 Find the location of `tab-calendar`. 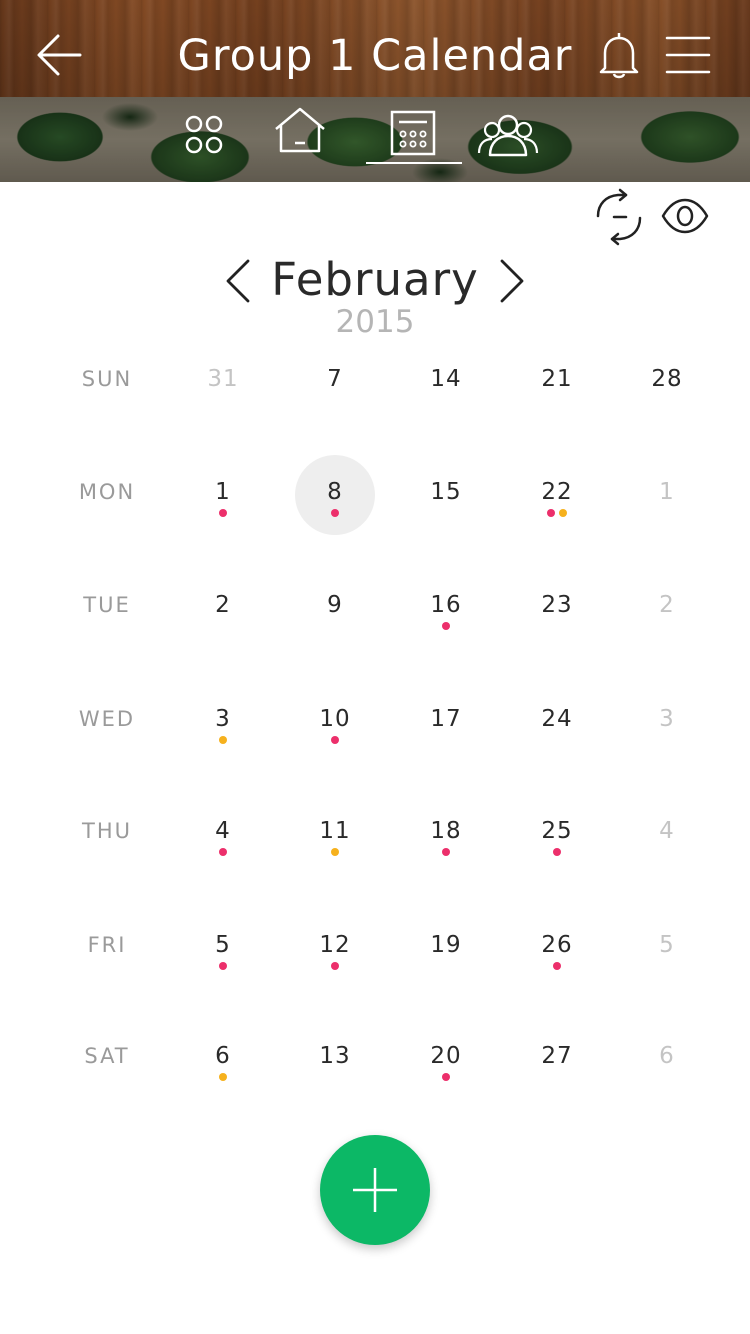

tab-calendar is located at coordinates (414, 136).